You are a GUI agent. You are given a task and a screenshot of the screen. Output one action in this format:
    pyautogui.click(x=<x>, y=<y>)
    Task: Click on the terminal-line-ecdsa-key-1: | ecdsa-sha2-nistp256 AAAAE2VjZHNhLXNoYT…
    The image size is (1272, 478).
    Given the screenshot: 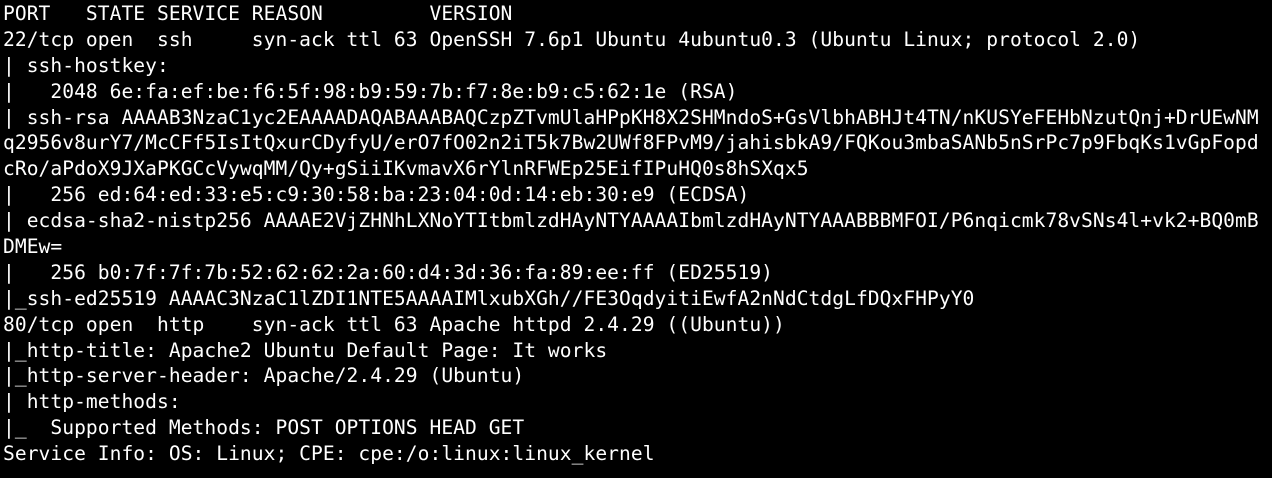 What is the action you would take?
    pyautogui.click(x=631, y=221)
    